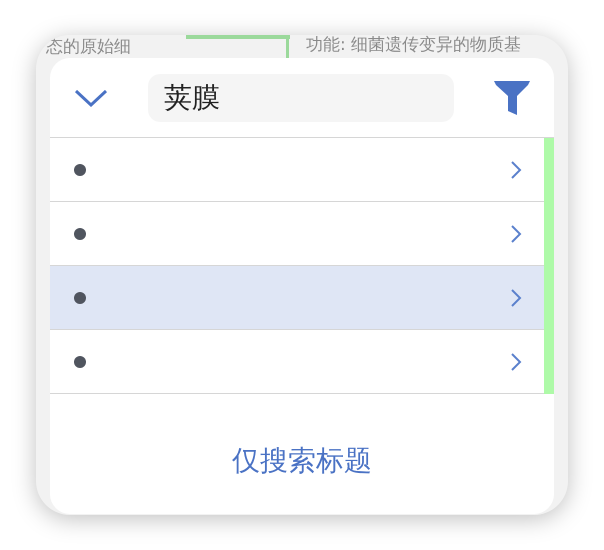  Describe the element at coordinates (302, 461) in the screenshot. I see `title-only-search-button: 仅搜索标题` at that location.